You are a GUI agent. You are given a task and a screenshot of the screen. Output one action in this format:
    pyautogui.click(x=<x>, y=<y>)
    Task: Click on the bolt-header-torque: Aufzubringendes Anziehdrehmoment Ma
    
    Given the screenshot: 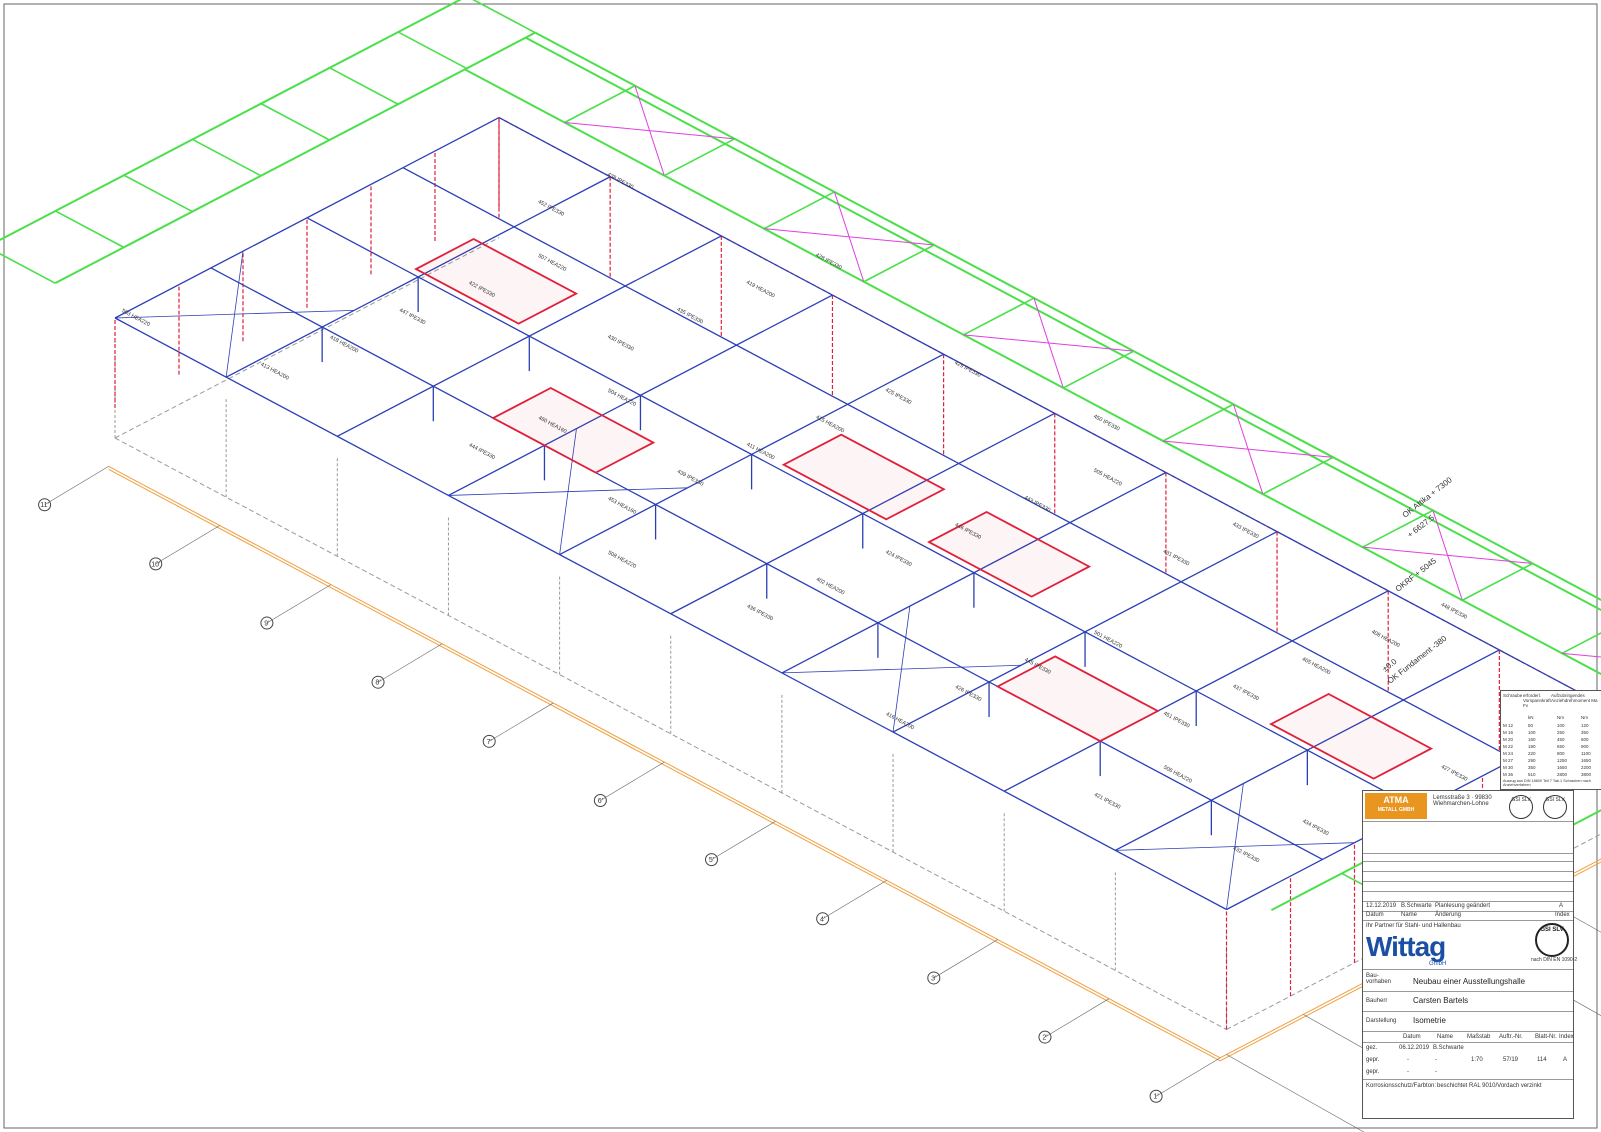 What is the action you would take?
    pyautogui.click(x=1574, y=698)
    